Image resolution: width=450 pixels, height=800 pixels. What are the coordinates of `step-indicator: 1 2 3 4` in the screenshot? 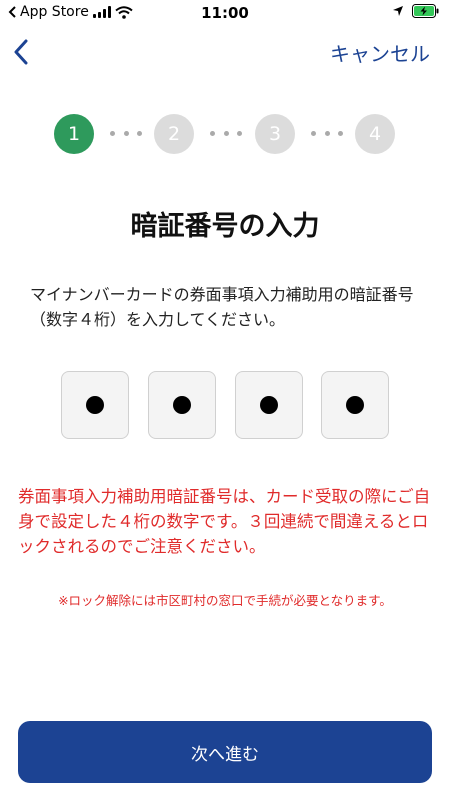 It's located at (225, 134).